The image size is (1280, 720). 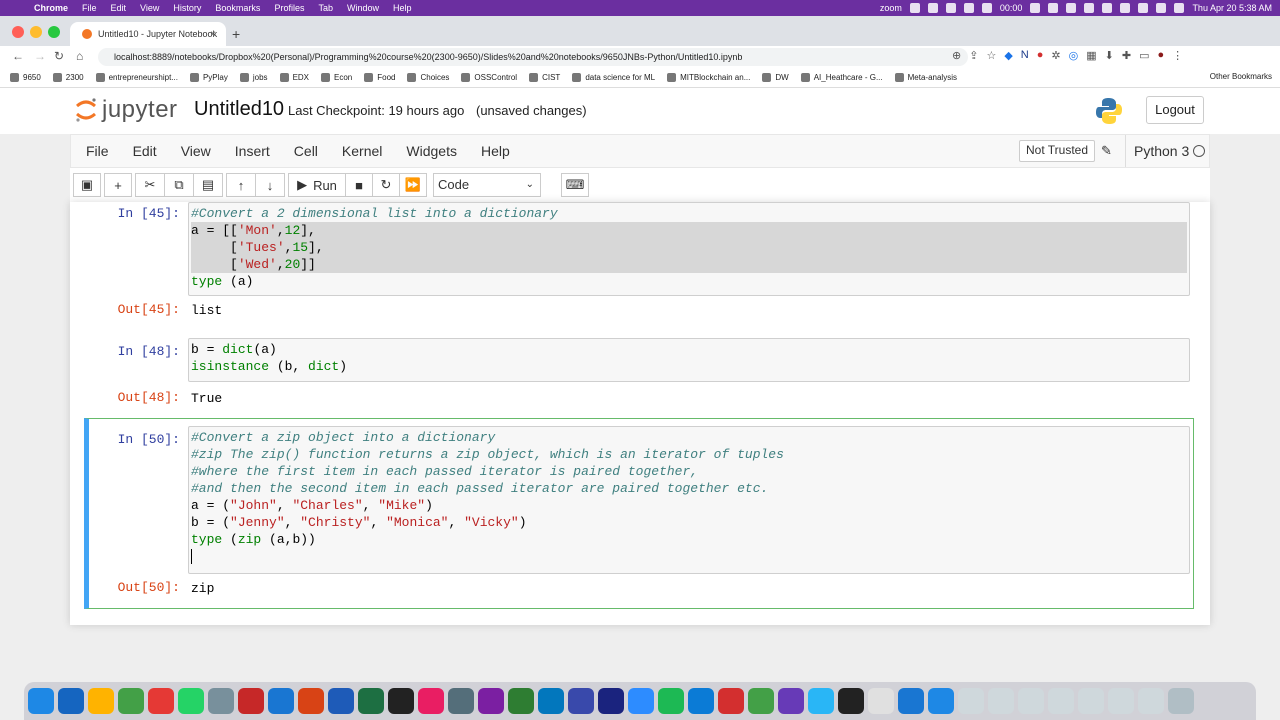 I want to click on bookmark-item: DW, so click(x=775, y=77).